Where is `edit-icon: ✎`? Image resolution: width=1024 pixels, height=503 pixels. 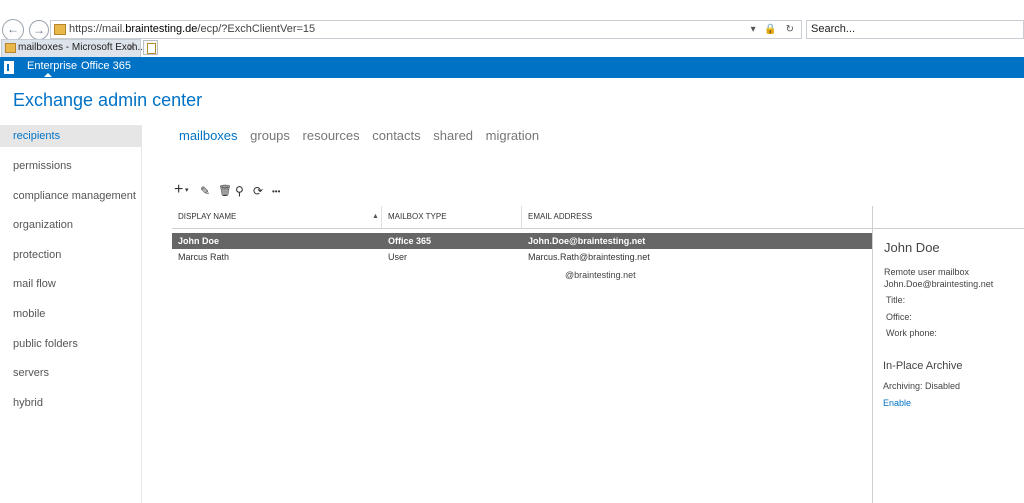
edit-icon: ✎ is located at coordinates (205, 191).